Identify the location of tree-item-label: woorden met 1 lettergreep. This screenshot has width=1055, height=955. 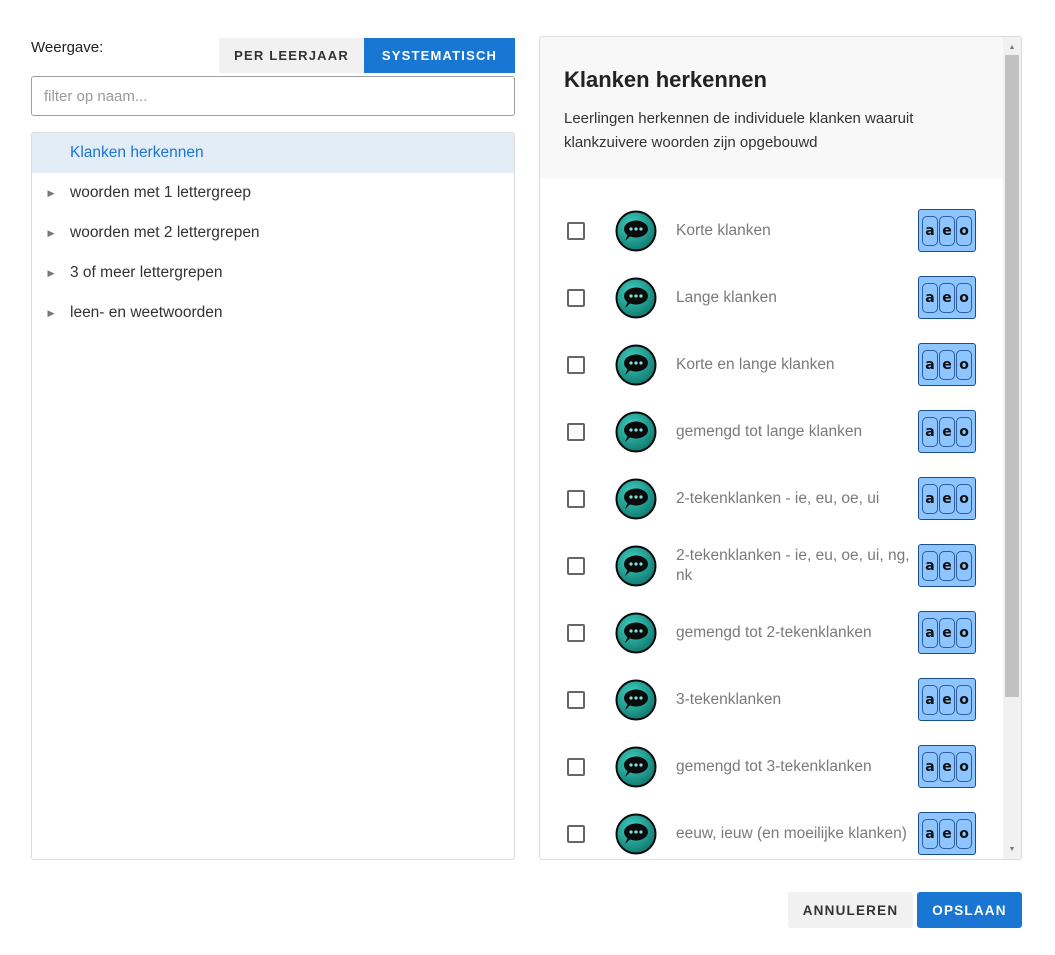
(160, 192).